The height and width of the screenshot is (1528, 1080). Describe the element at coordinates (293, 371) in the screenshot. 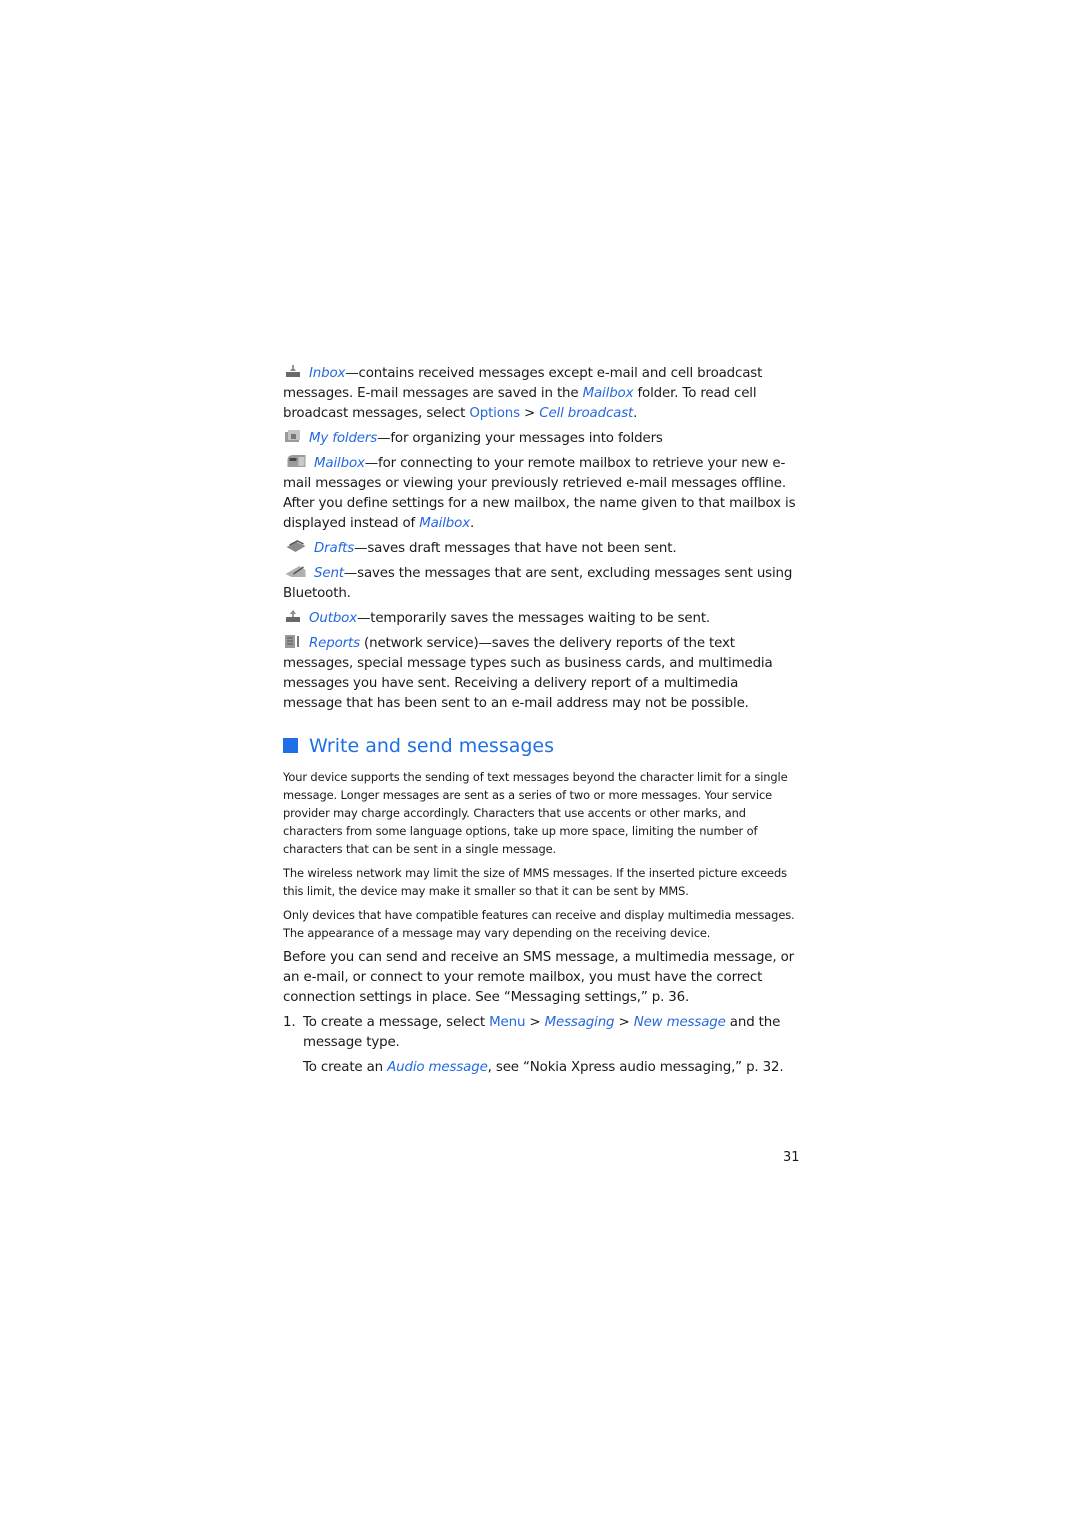

I see `inbox-icon` at that location.